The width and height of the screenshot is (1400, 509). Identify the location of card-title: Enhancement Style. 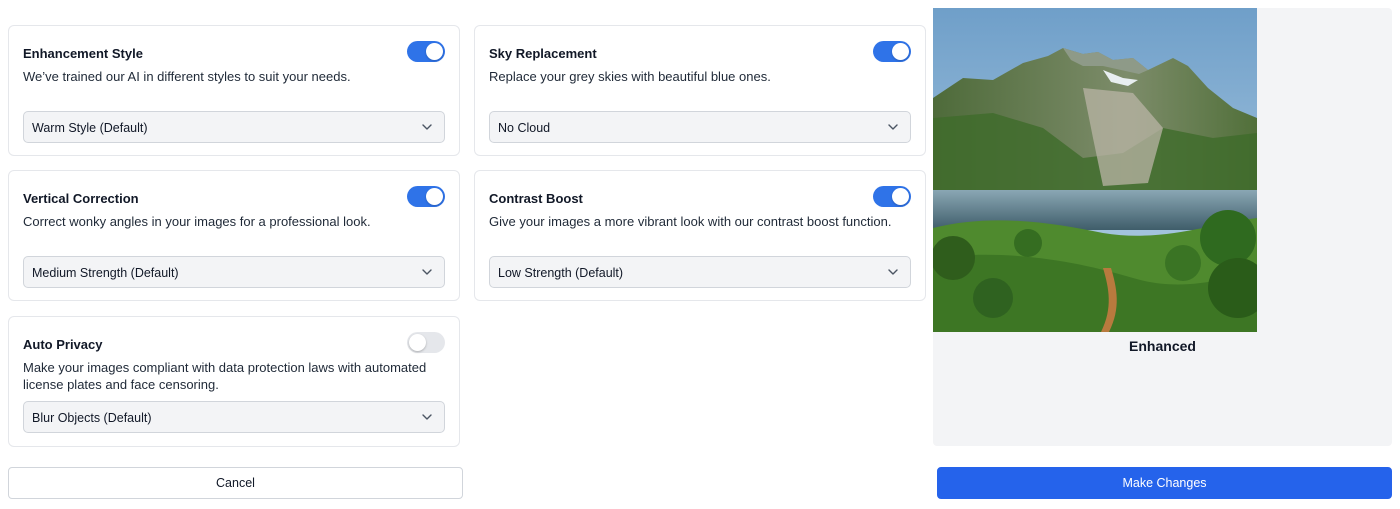
(83, 53).